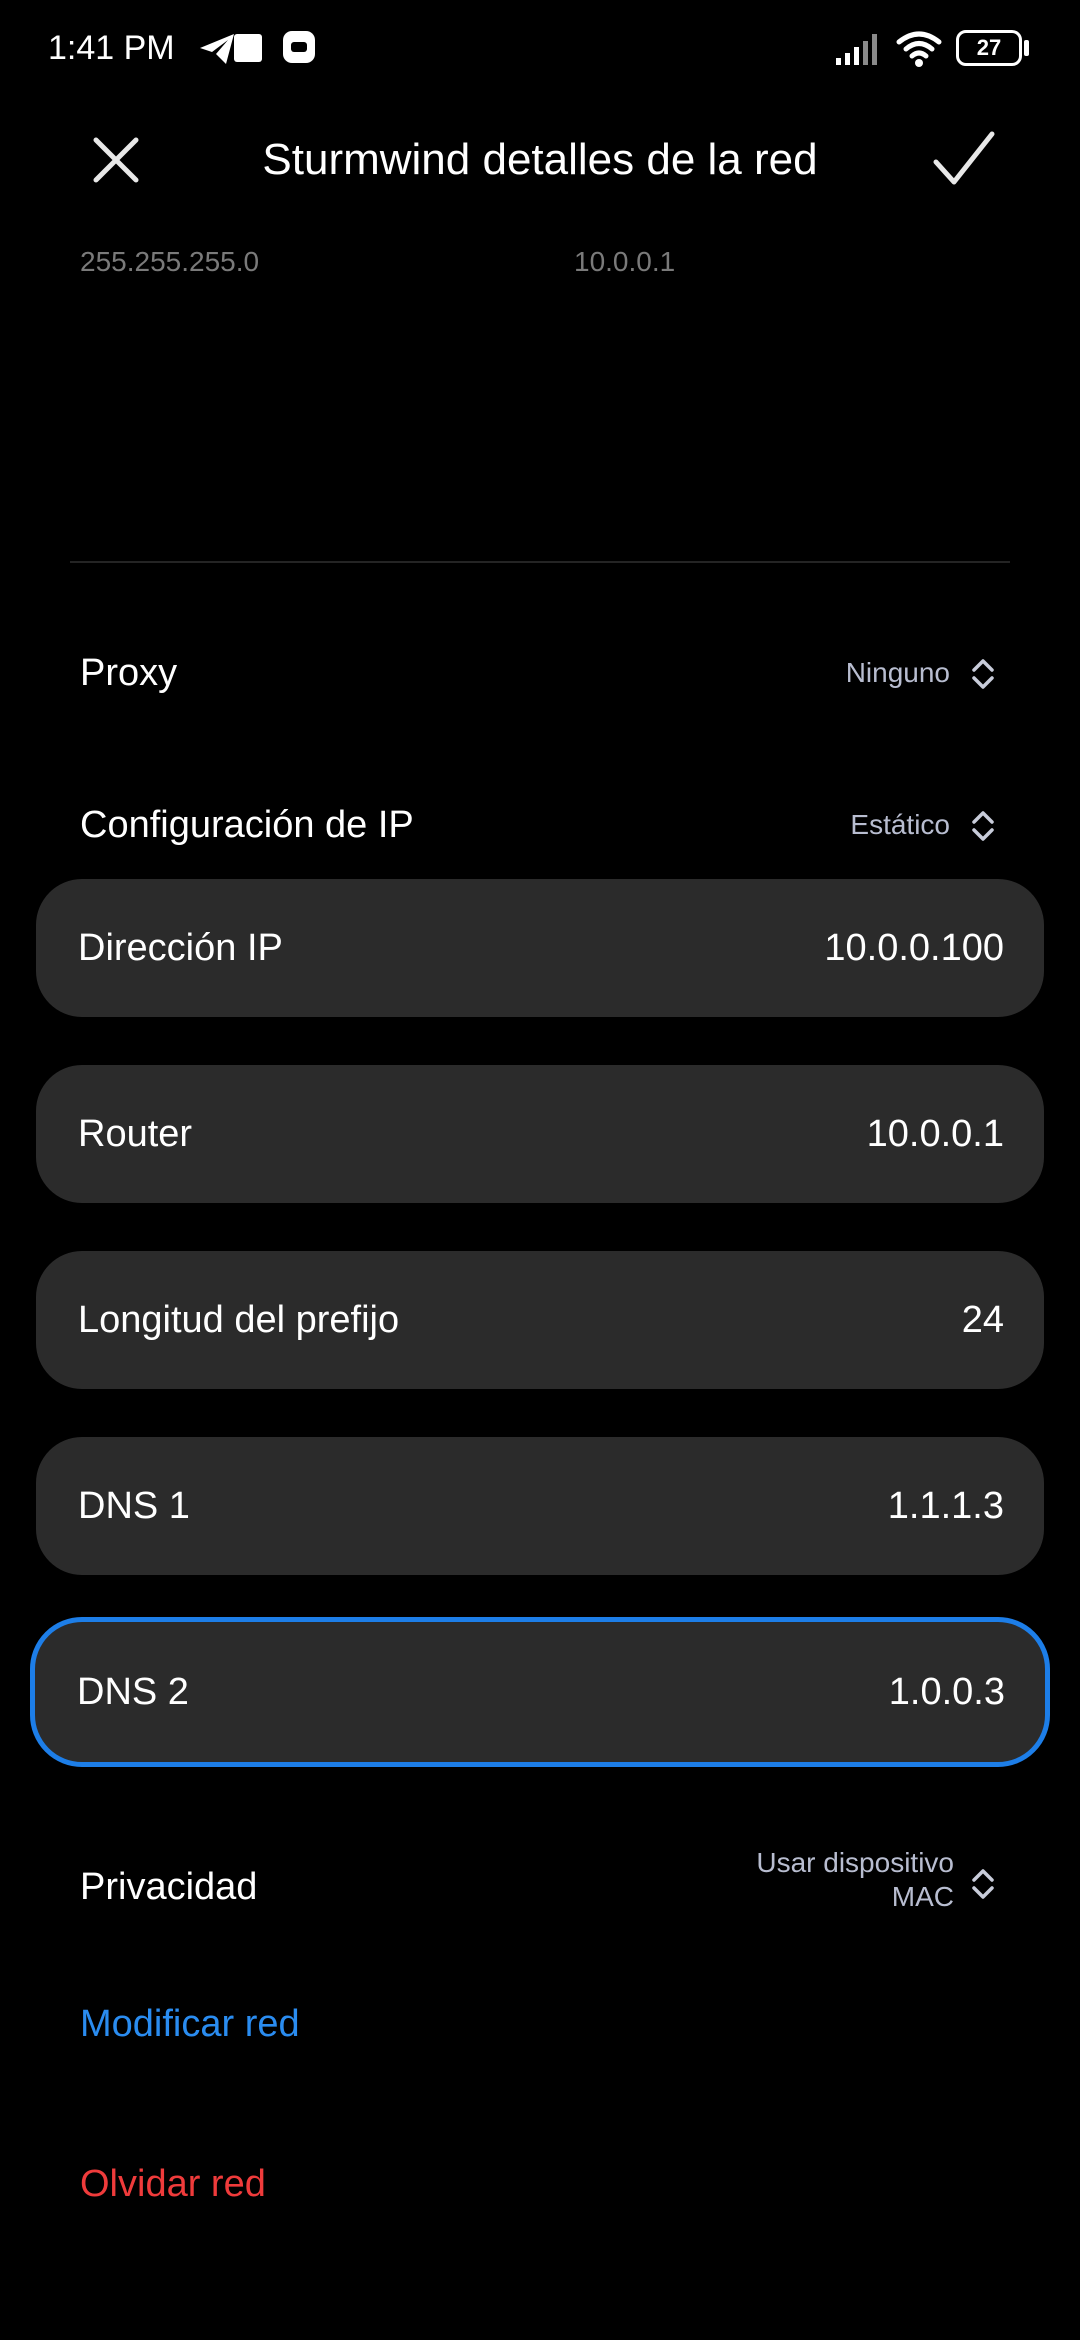  I want to click on proxy-value: Ninguno, so click(897, 672).